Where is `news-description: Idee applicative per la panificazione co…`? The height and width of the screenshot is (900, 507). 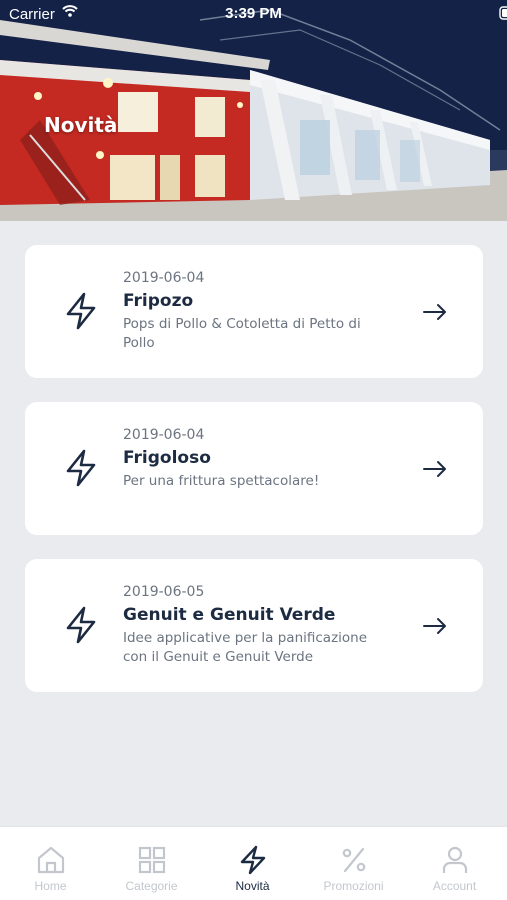
news-description: Idee applicative per la panificazione co… is located at coordinates (245, 647).